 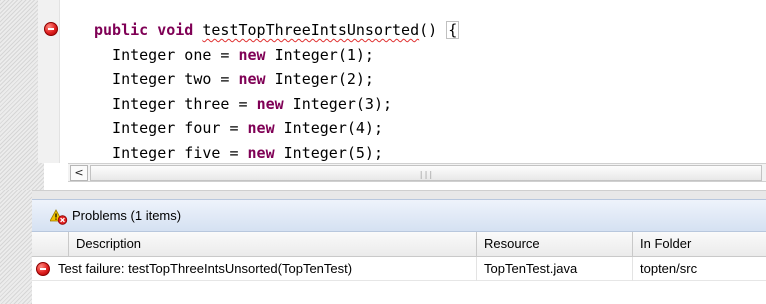 I want to click on column-header-description: Description, so click(x=272, y=244).